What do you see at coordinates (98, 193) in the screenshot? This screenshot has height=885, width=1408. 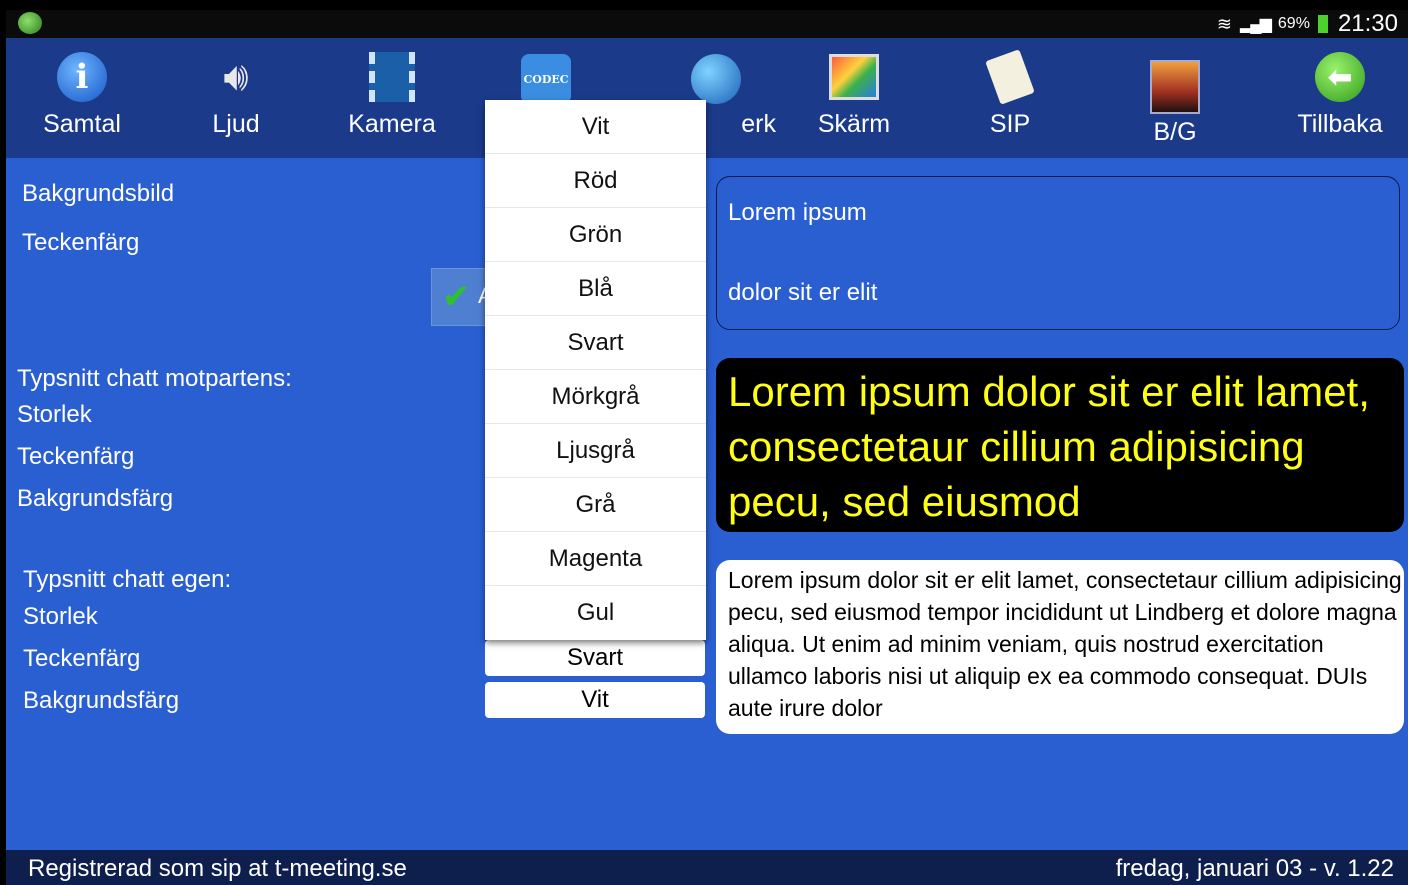 I see `label-bakgrundsbild: Bakgrundsbild` at bounding box center [98, 193].